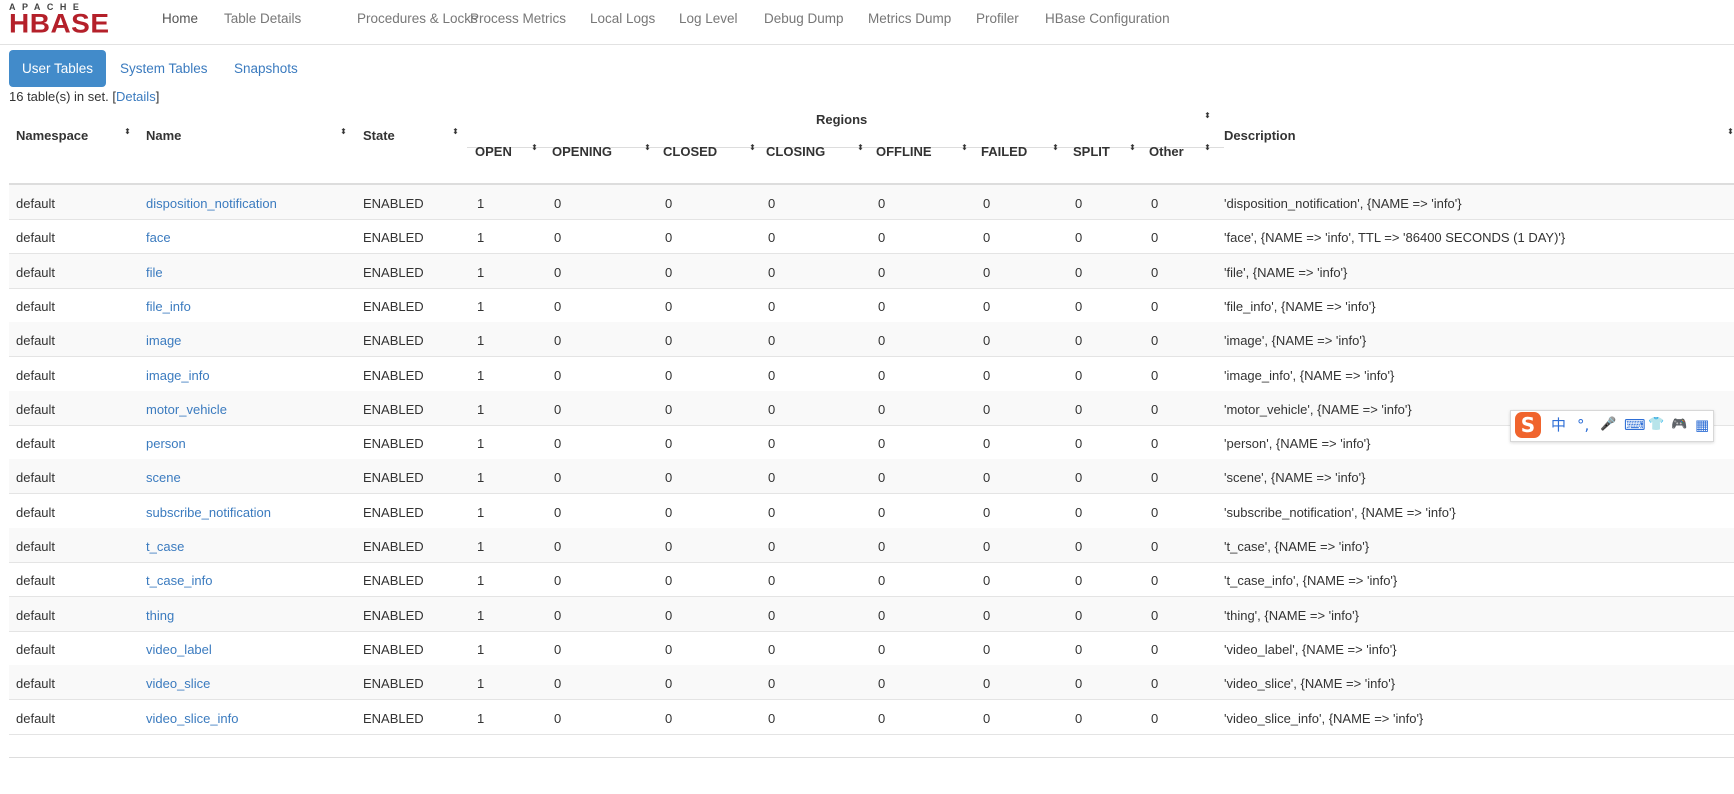 This screenshot has height=794, width=1734. Describe the element at coordinates (1107, 18) in the screenshot. I see `nav-hbase-configuration: HBase Configuration` at that location.